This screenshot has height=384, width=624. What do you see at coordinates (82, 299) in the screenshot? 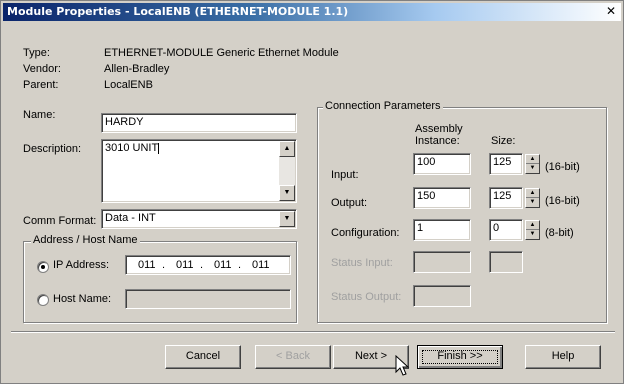
I see `host-name-label: Host Name:` at bounding box center [82, 299].